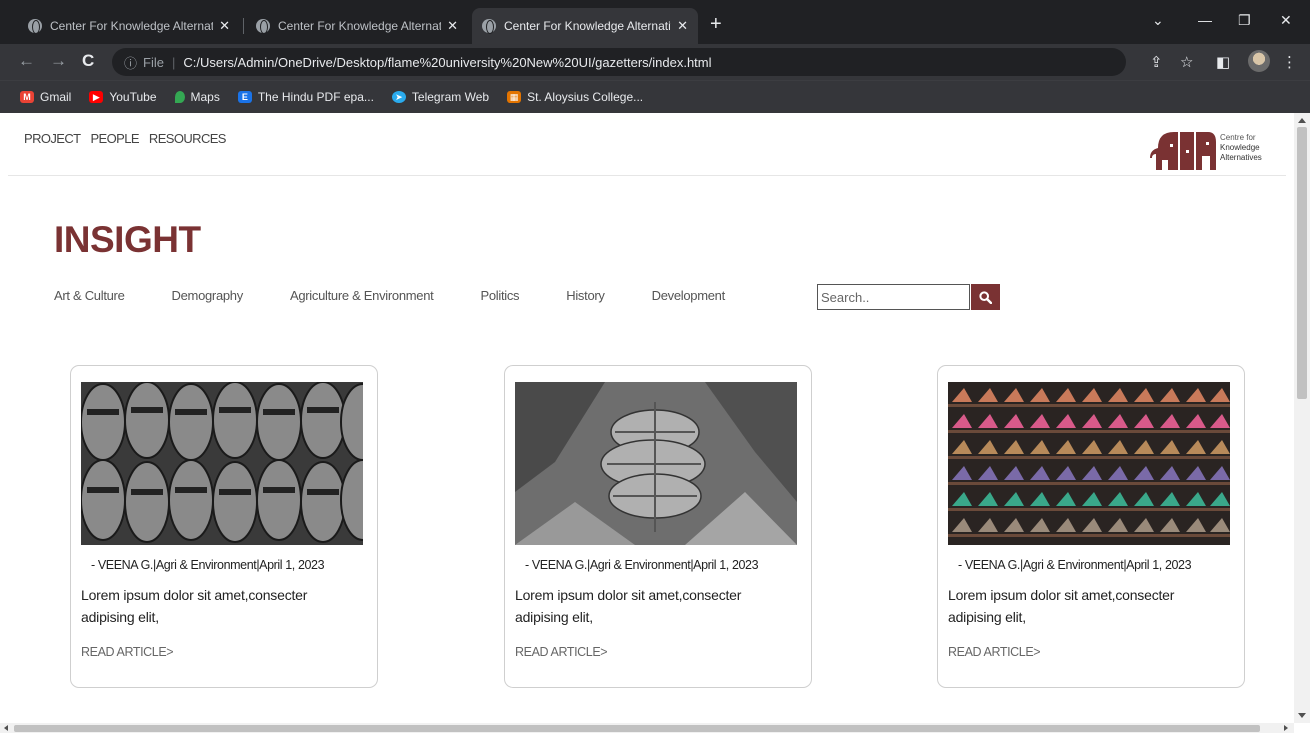  I want to click on bookmark-telegram: ➤ Telegram Web, so click(440, 97).